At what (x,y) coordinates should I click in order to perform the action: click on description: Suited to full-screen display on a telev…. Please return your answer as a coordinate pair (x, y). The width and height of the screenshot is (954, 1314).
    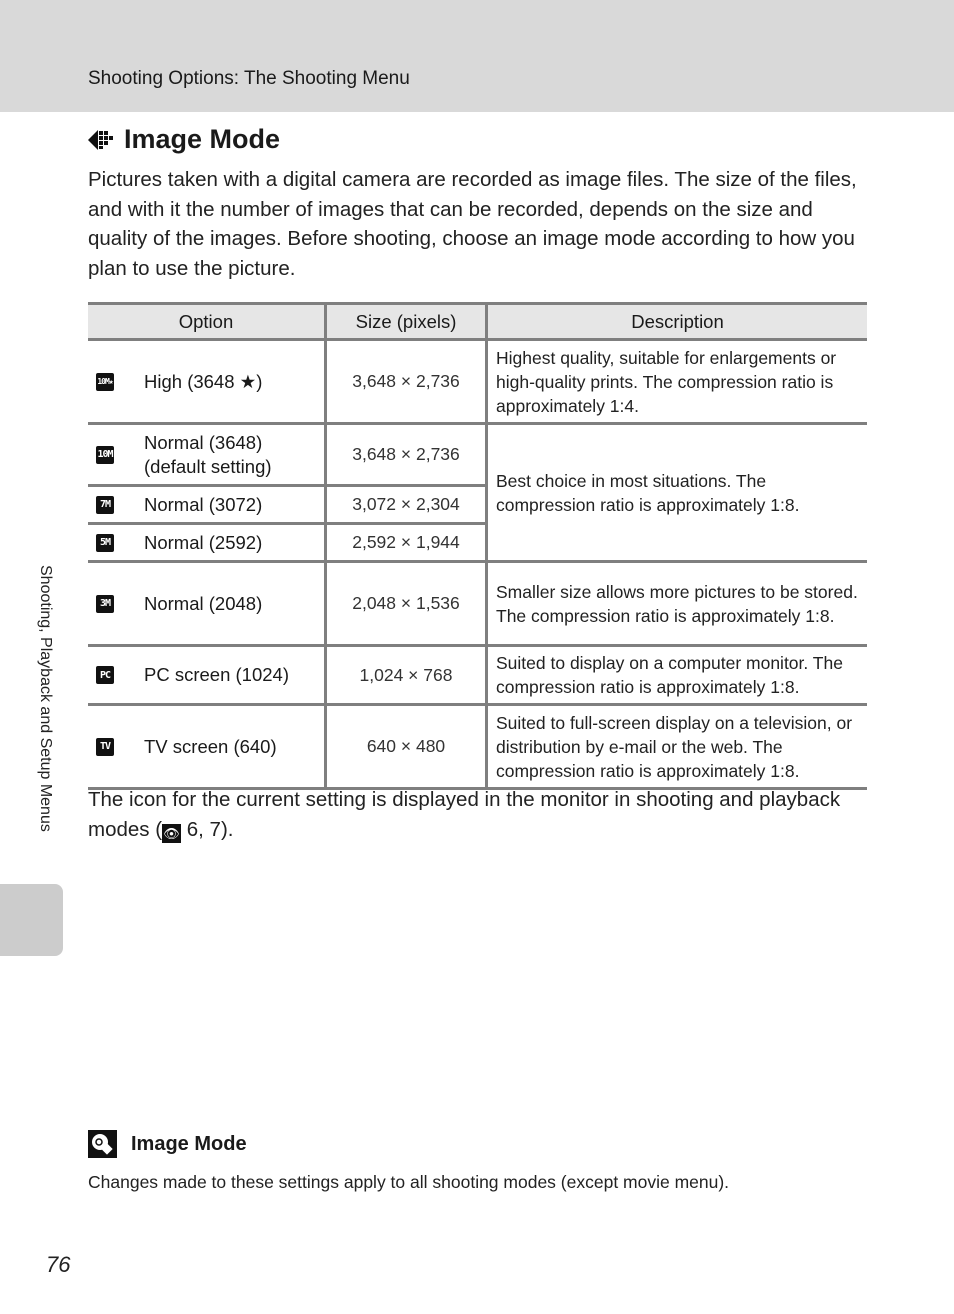
    Looking at the image, I should click on (676, 747).